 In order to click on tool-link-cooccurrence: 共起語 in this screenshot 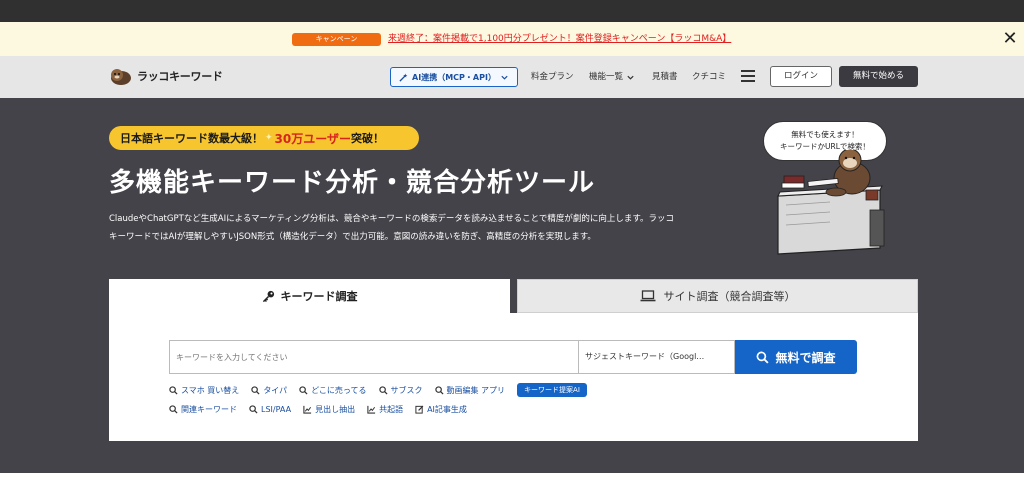, I will do `click(385, 409)`.